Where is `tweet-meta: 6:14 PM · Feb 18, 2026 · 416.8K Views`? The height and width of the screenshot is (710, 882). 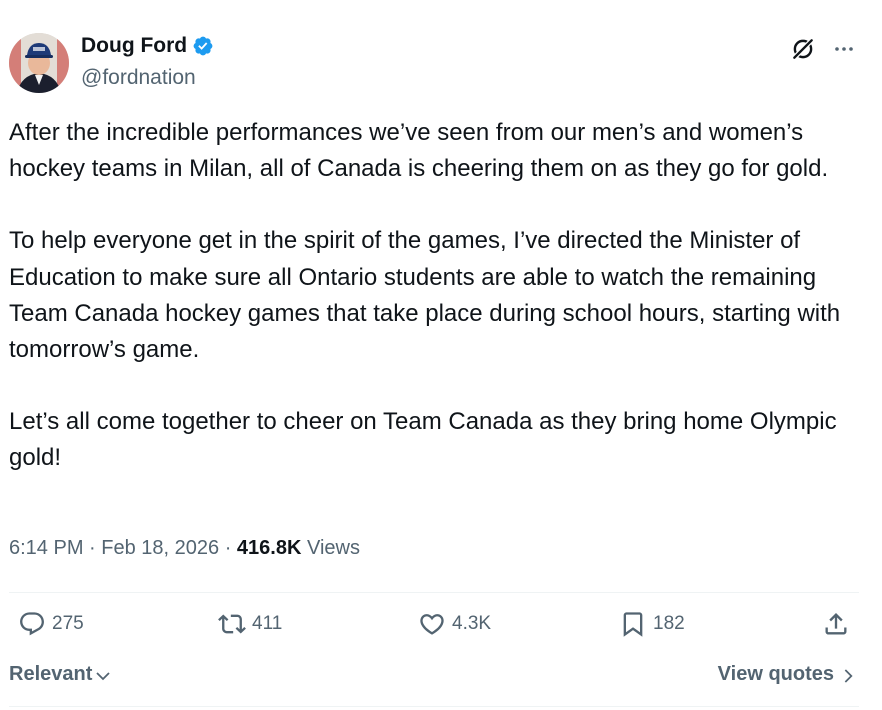 tweet-meta: 6:14 PM · Feb 18, 2026 · 416.8K Views is located at coordinates (184, 548).